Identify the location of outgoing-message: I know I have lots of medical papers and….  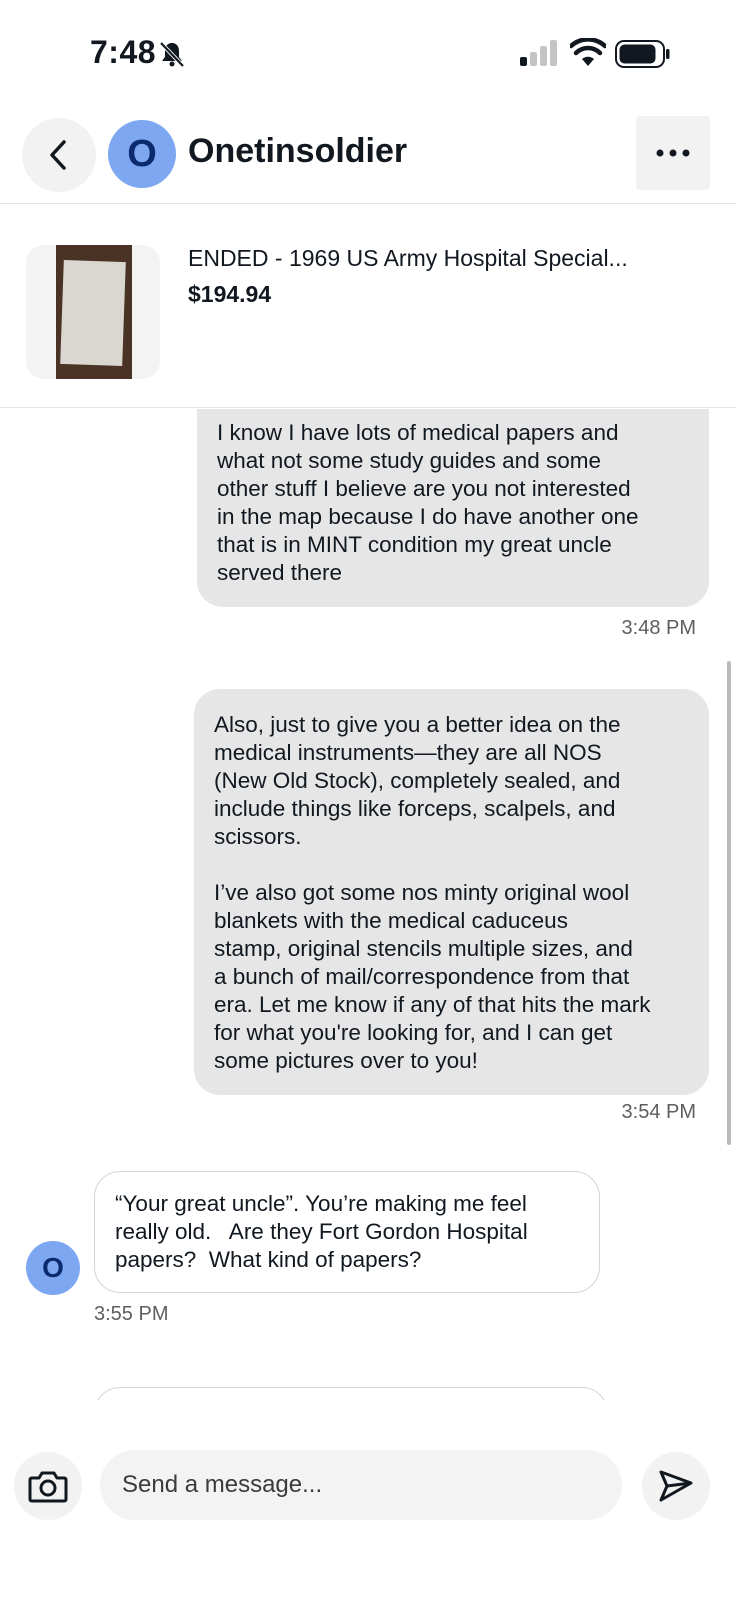
(453, 508).